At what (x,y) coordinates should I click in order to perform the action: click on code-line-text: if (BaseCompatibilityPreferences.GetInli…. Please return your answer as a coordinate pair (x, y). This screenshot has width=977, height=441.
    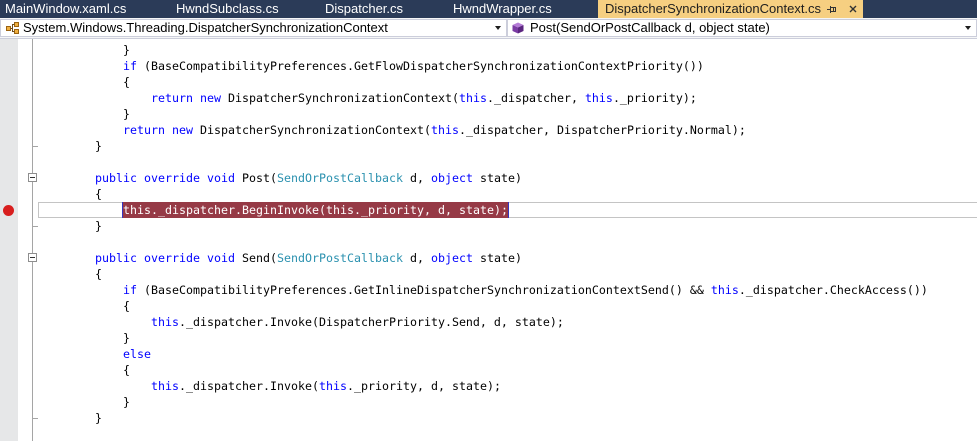
    Looking at the image, I should click on (507, 290).